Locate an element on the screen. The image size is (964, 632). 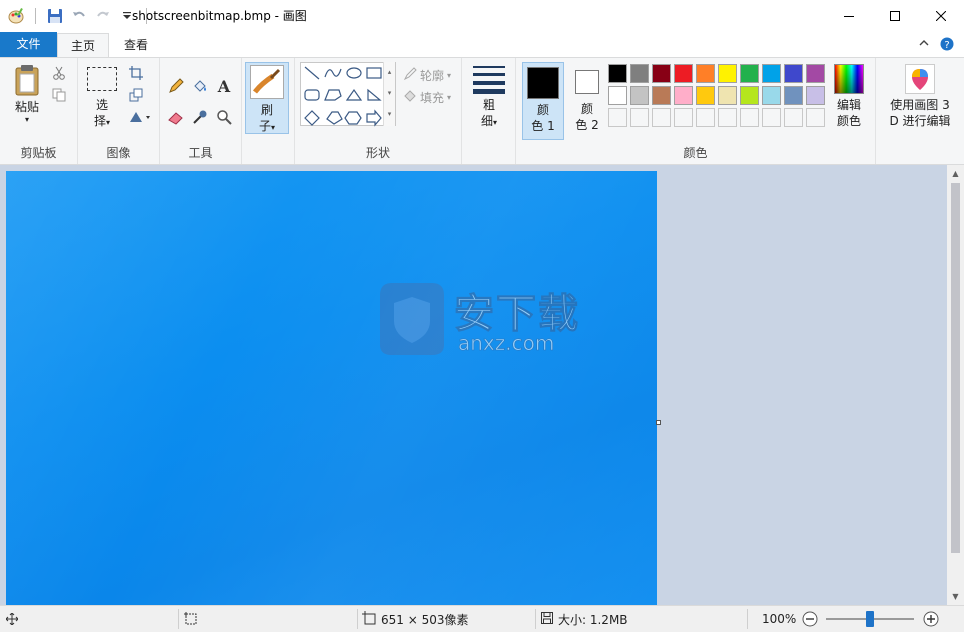
brushes-label-line2: 子 is located at coordinates (264, 126).